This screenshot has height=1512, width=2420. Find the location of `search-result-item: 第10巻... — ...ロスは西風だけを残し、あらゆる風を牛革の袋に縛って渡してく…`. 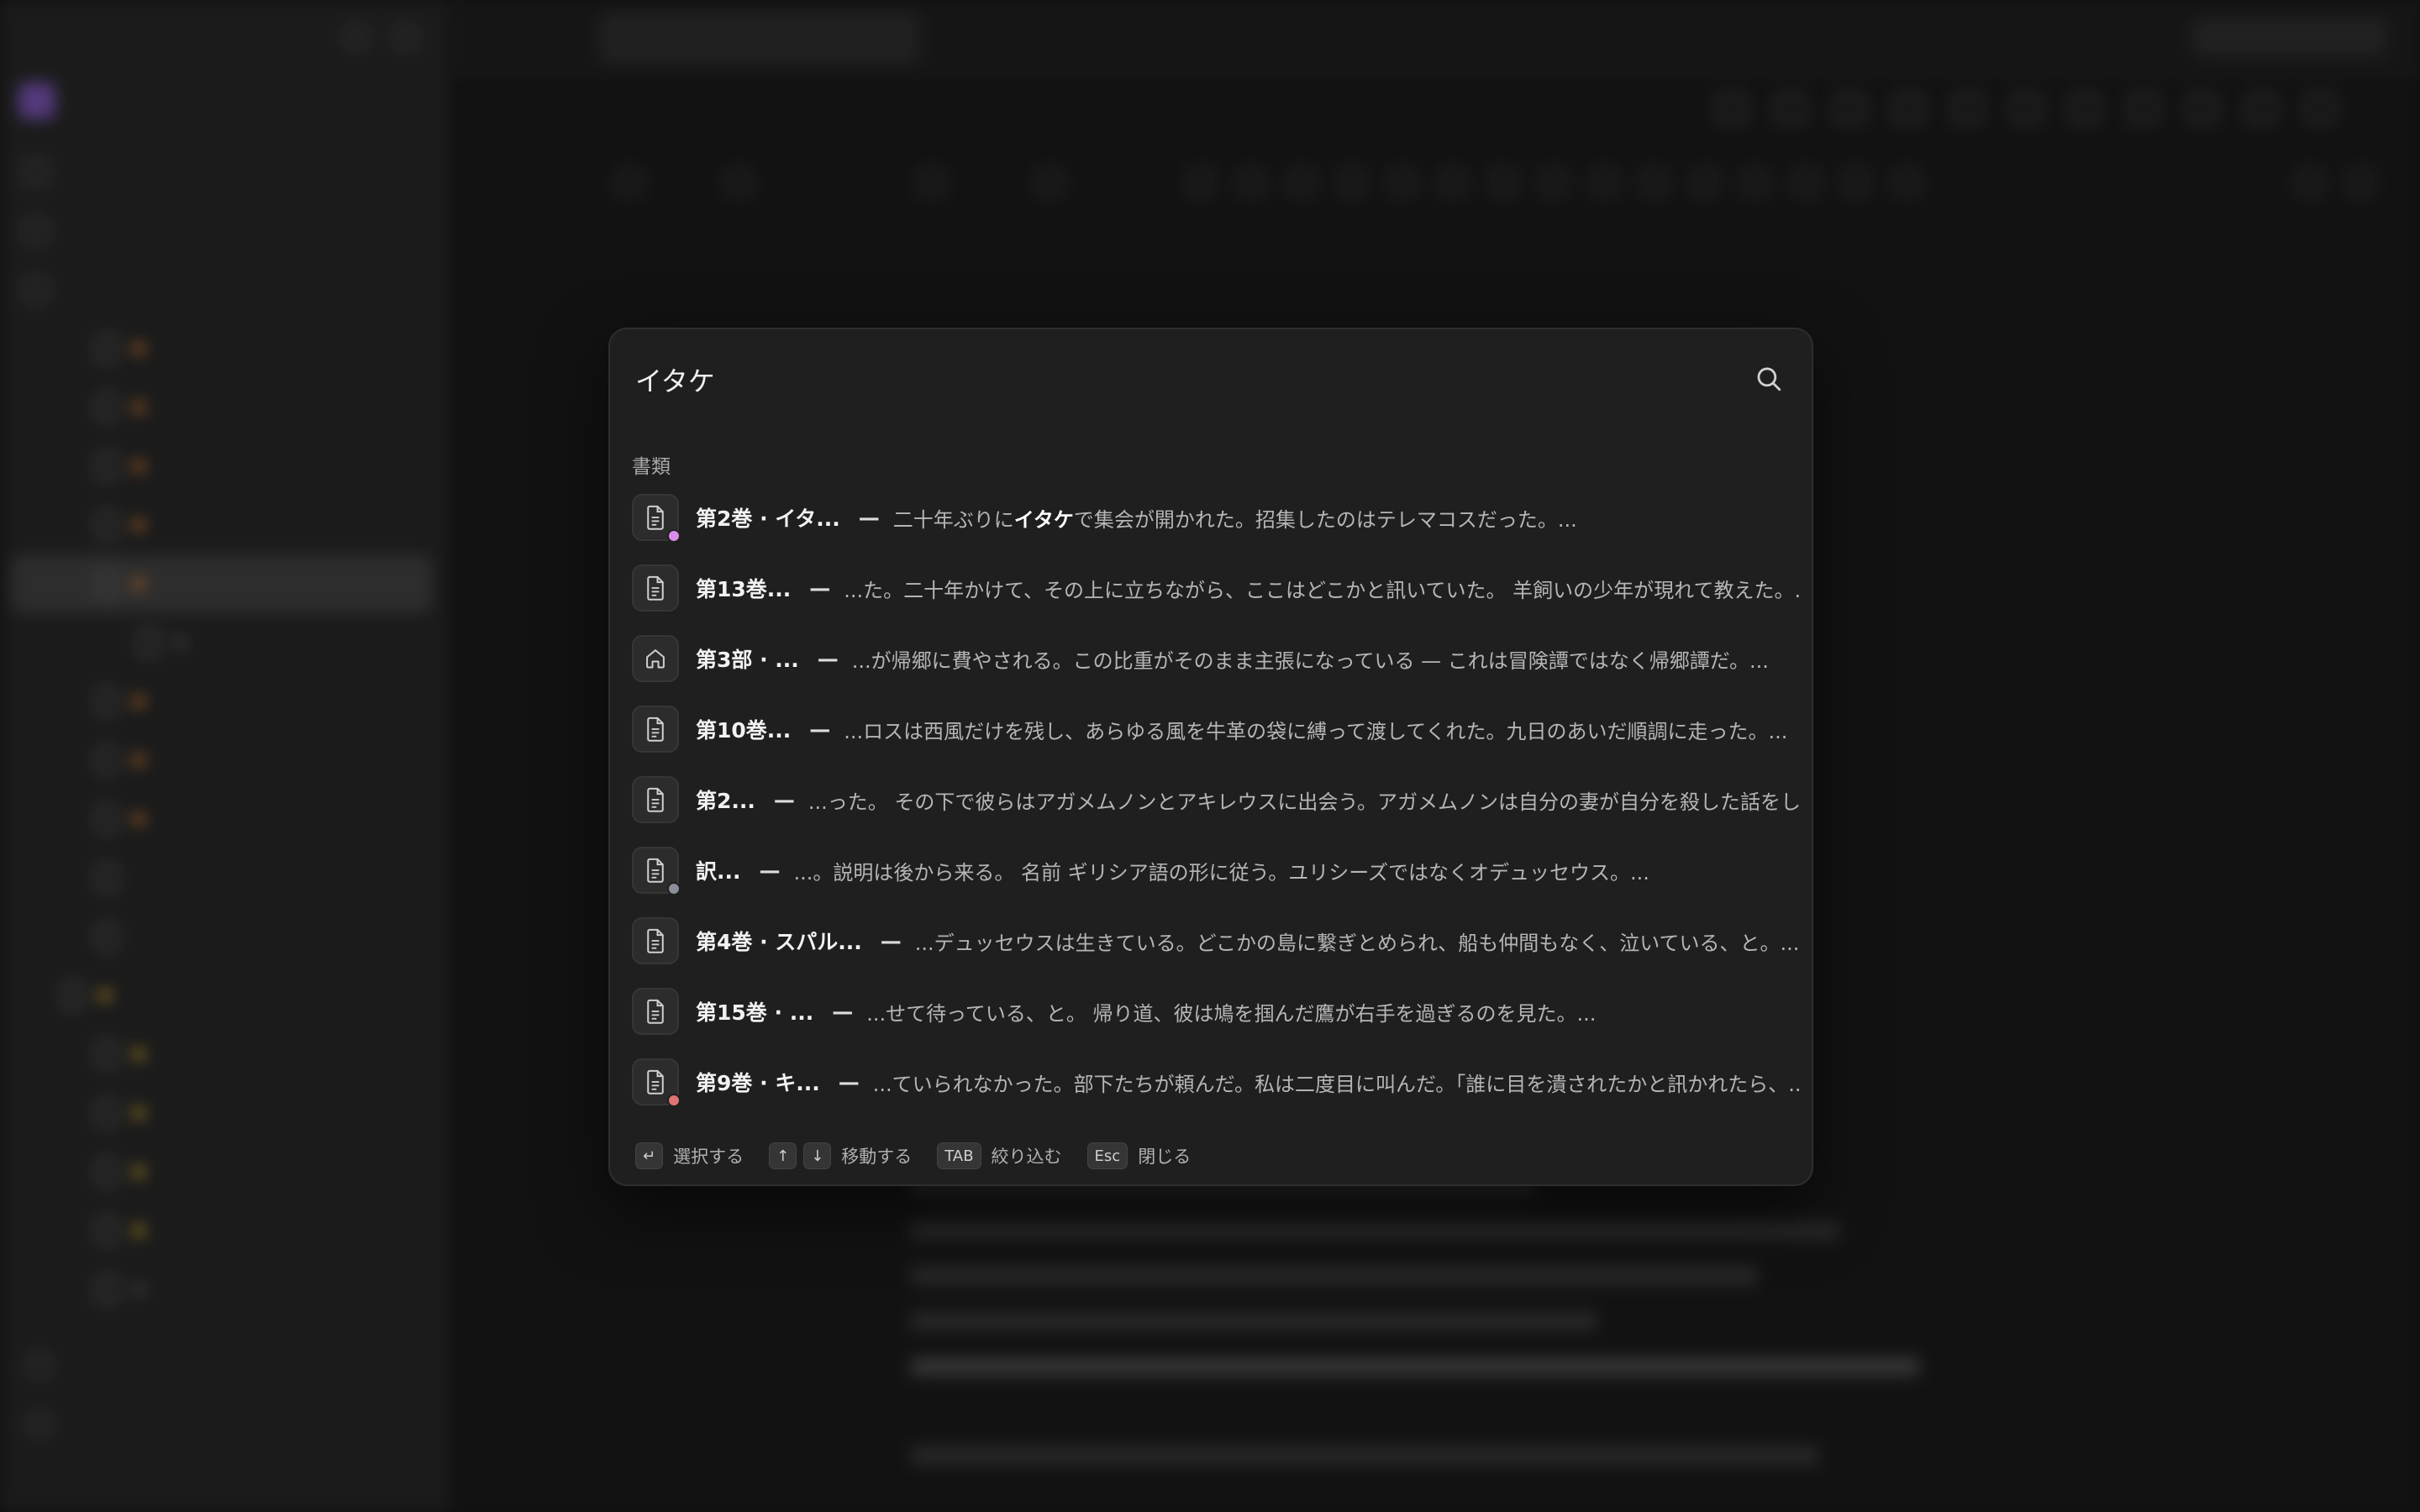

search-result-item: 第10巻... — ...ロスは西風だけを残し、あらゆる風を牛革の袋に縛って渡してく… is located at coordinates (1216, 729).